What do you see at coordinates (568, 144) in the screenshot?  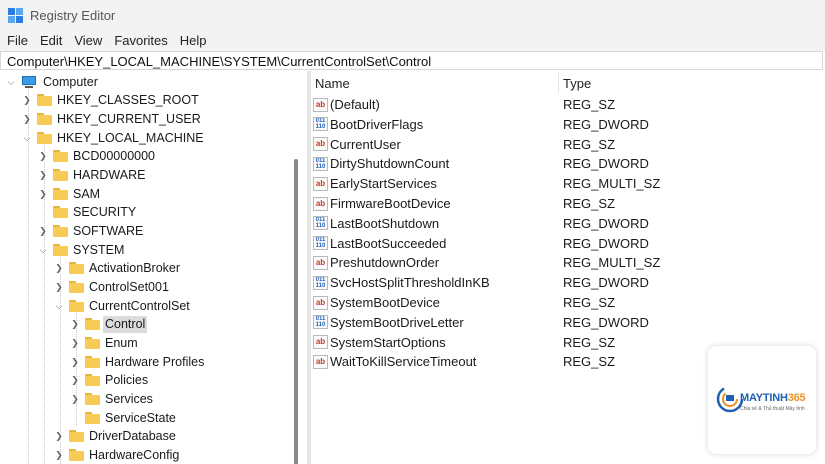 I see `list-row: ab CurrentUser REG_SZ` at bounding box center [568, 144].